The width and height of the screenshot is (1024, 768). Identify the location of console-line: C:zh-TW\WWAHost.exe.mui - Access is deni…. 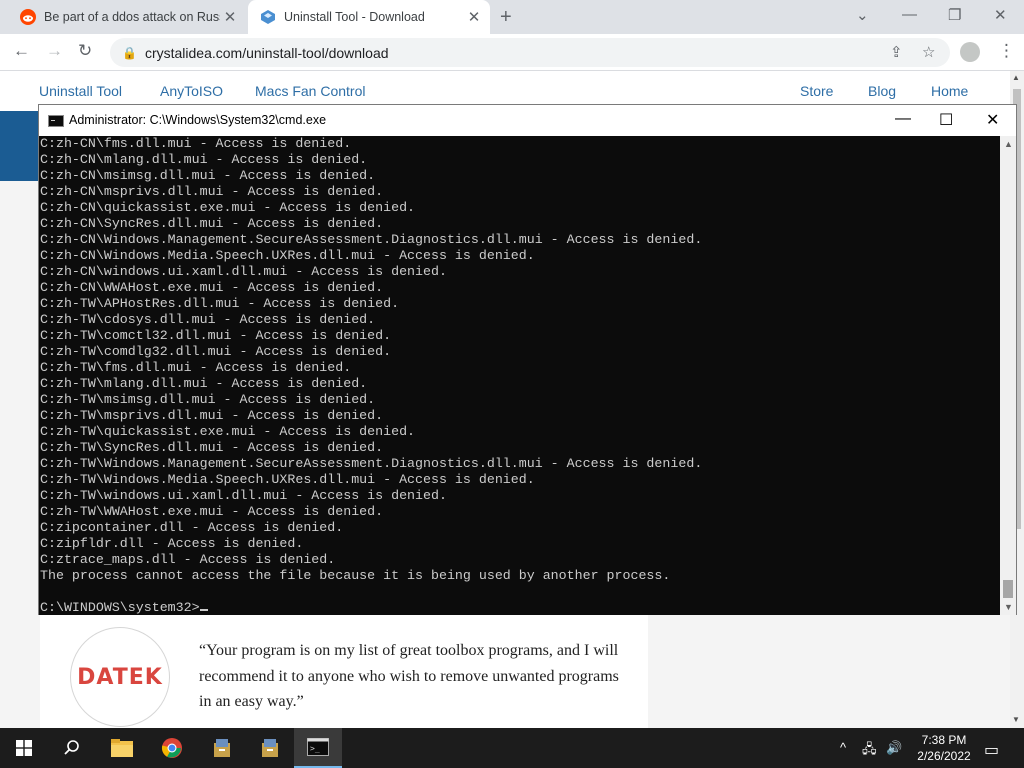
(212, 511).